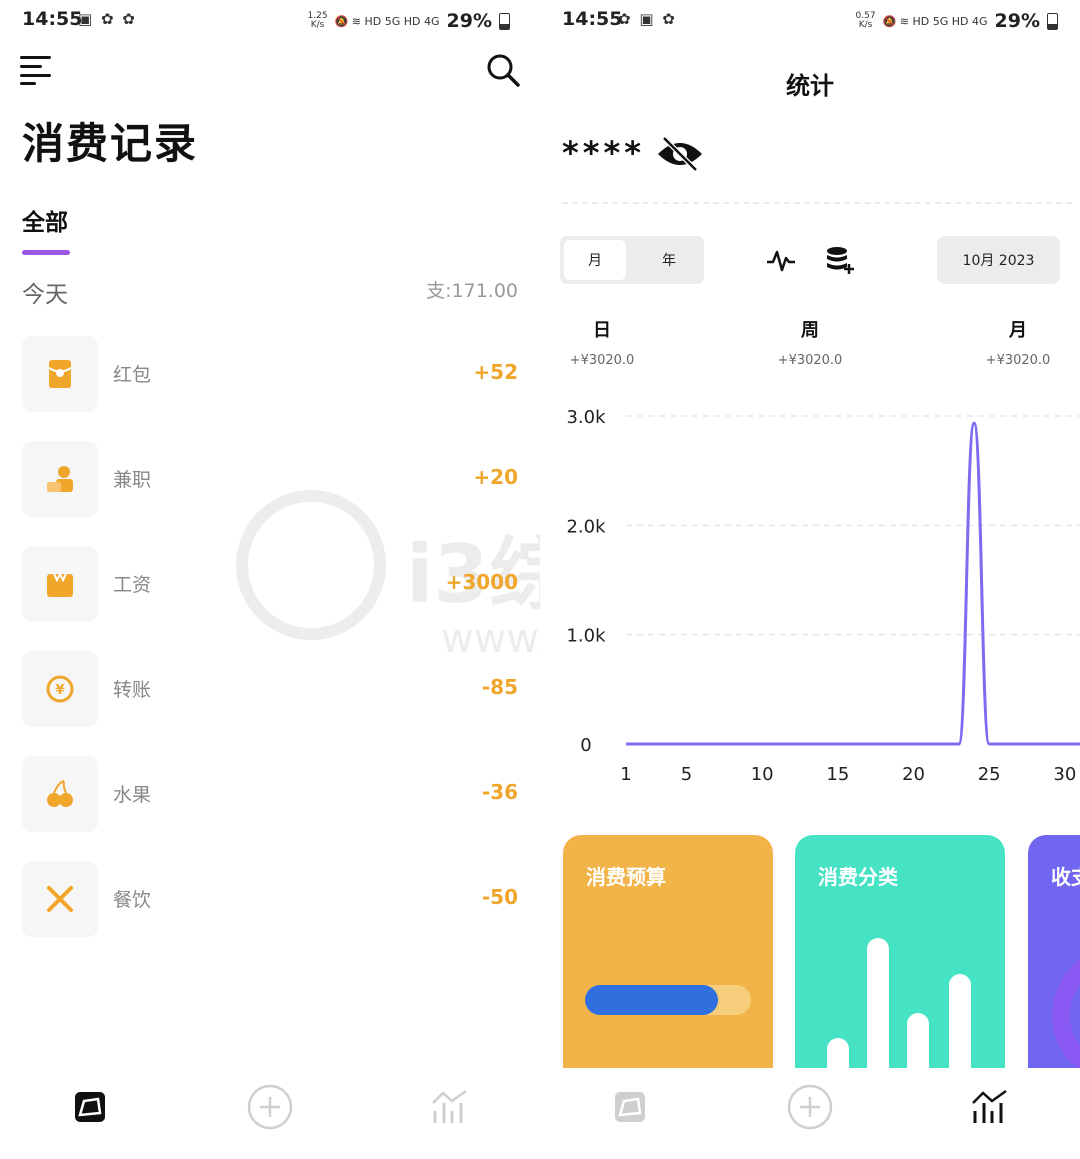 The height and width of the screenshot is (1159, 1080). What do you see at coordinates (686, 774) in the screenshot?
I see `x-tick-label: 5` at bounding box center [686, 774].